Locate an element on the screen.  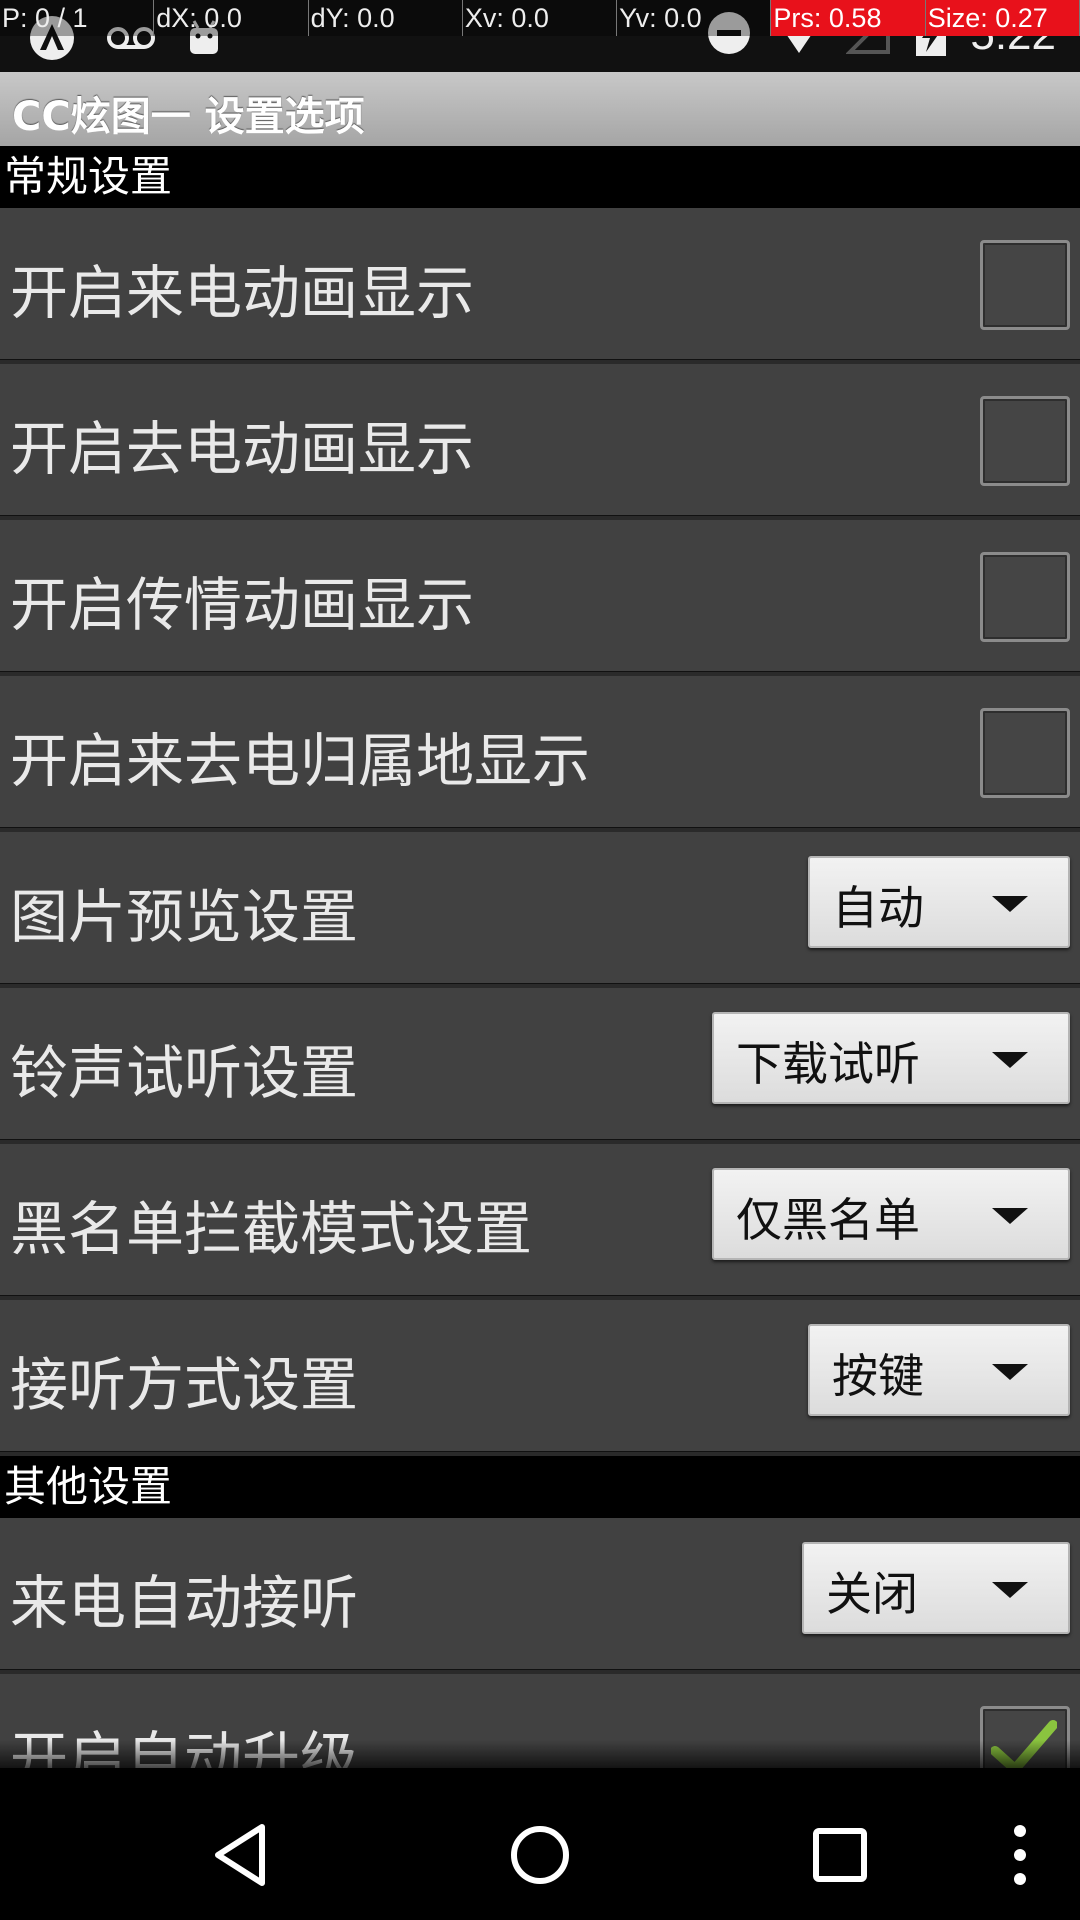
section-header-general: 常规设置 is located at coordinates (540, 177).